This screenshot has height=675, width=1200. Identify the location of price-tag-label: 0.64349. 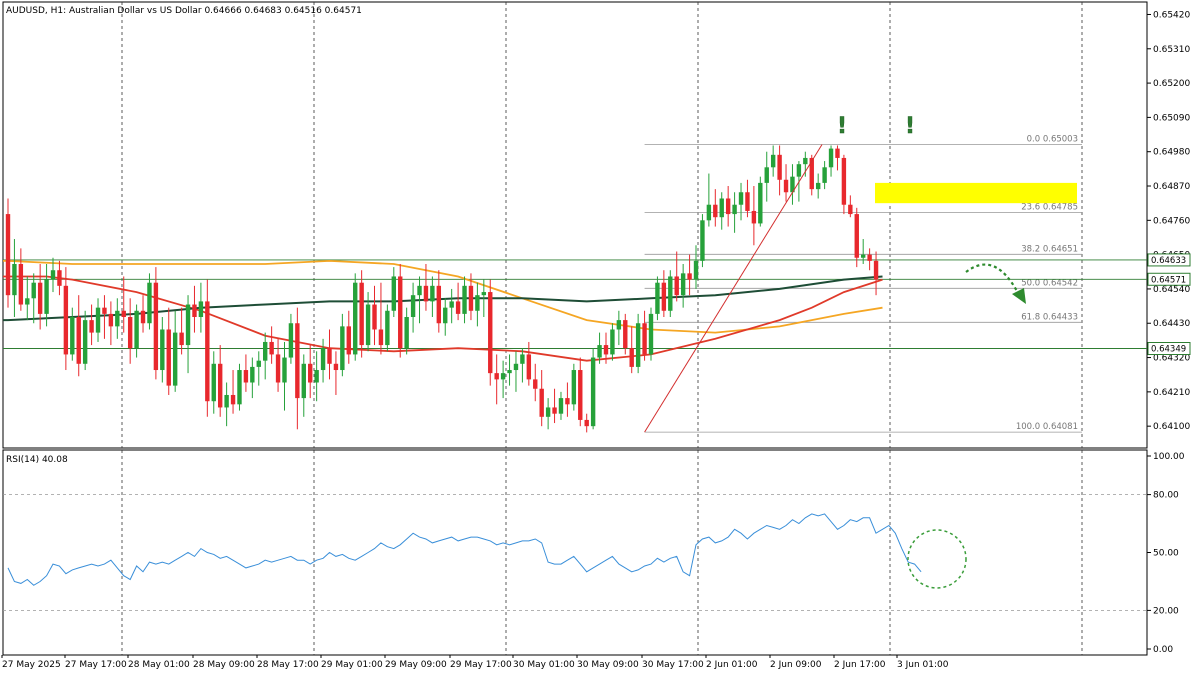
(1168, 350).